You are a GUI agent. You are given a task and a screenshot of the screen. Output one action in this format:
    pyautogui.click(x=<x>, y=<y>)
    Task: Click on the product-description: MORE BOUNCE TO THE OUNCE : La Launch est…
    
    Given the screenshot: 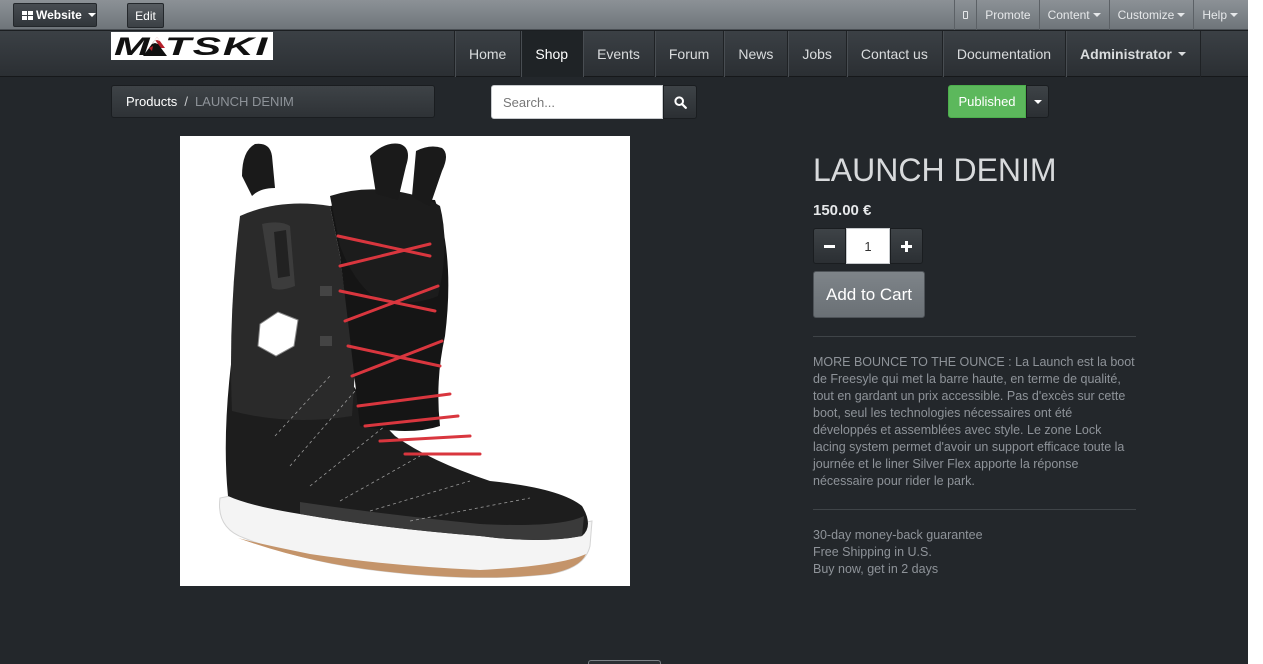 What is the action you would take?
    pyautogui.click(x=974, y=421)
    